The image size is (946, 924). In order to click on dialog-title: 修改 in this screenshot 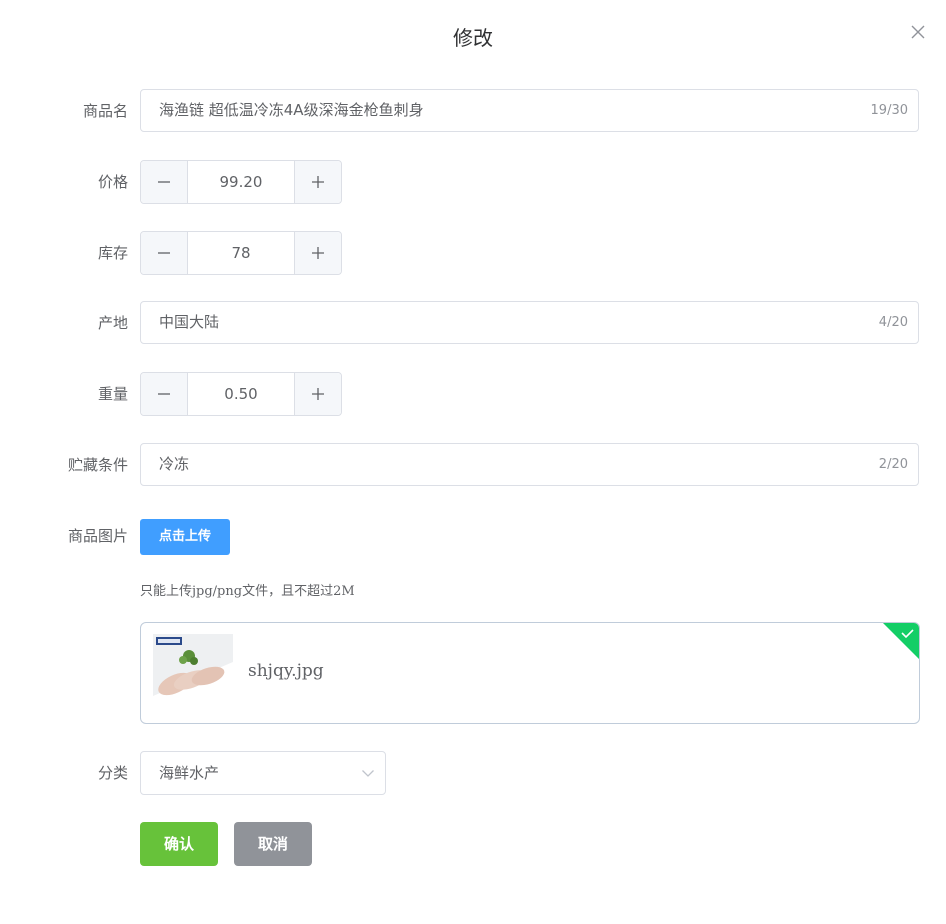, I will do `click(473, 38)`.